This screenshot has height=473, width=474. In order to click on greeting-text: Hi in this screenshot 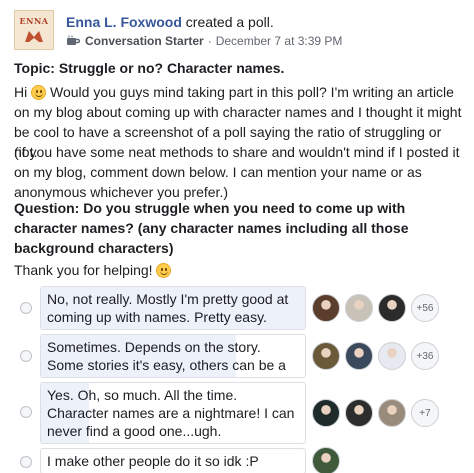, I will do `click(21, 92)`.